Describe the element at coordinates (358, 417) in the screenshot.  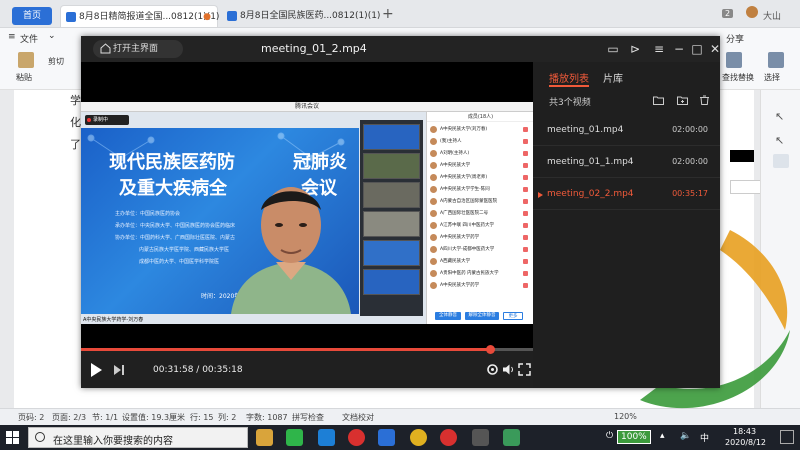
I see `doc-check: 文档校对` at that location.